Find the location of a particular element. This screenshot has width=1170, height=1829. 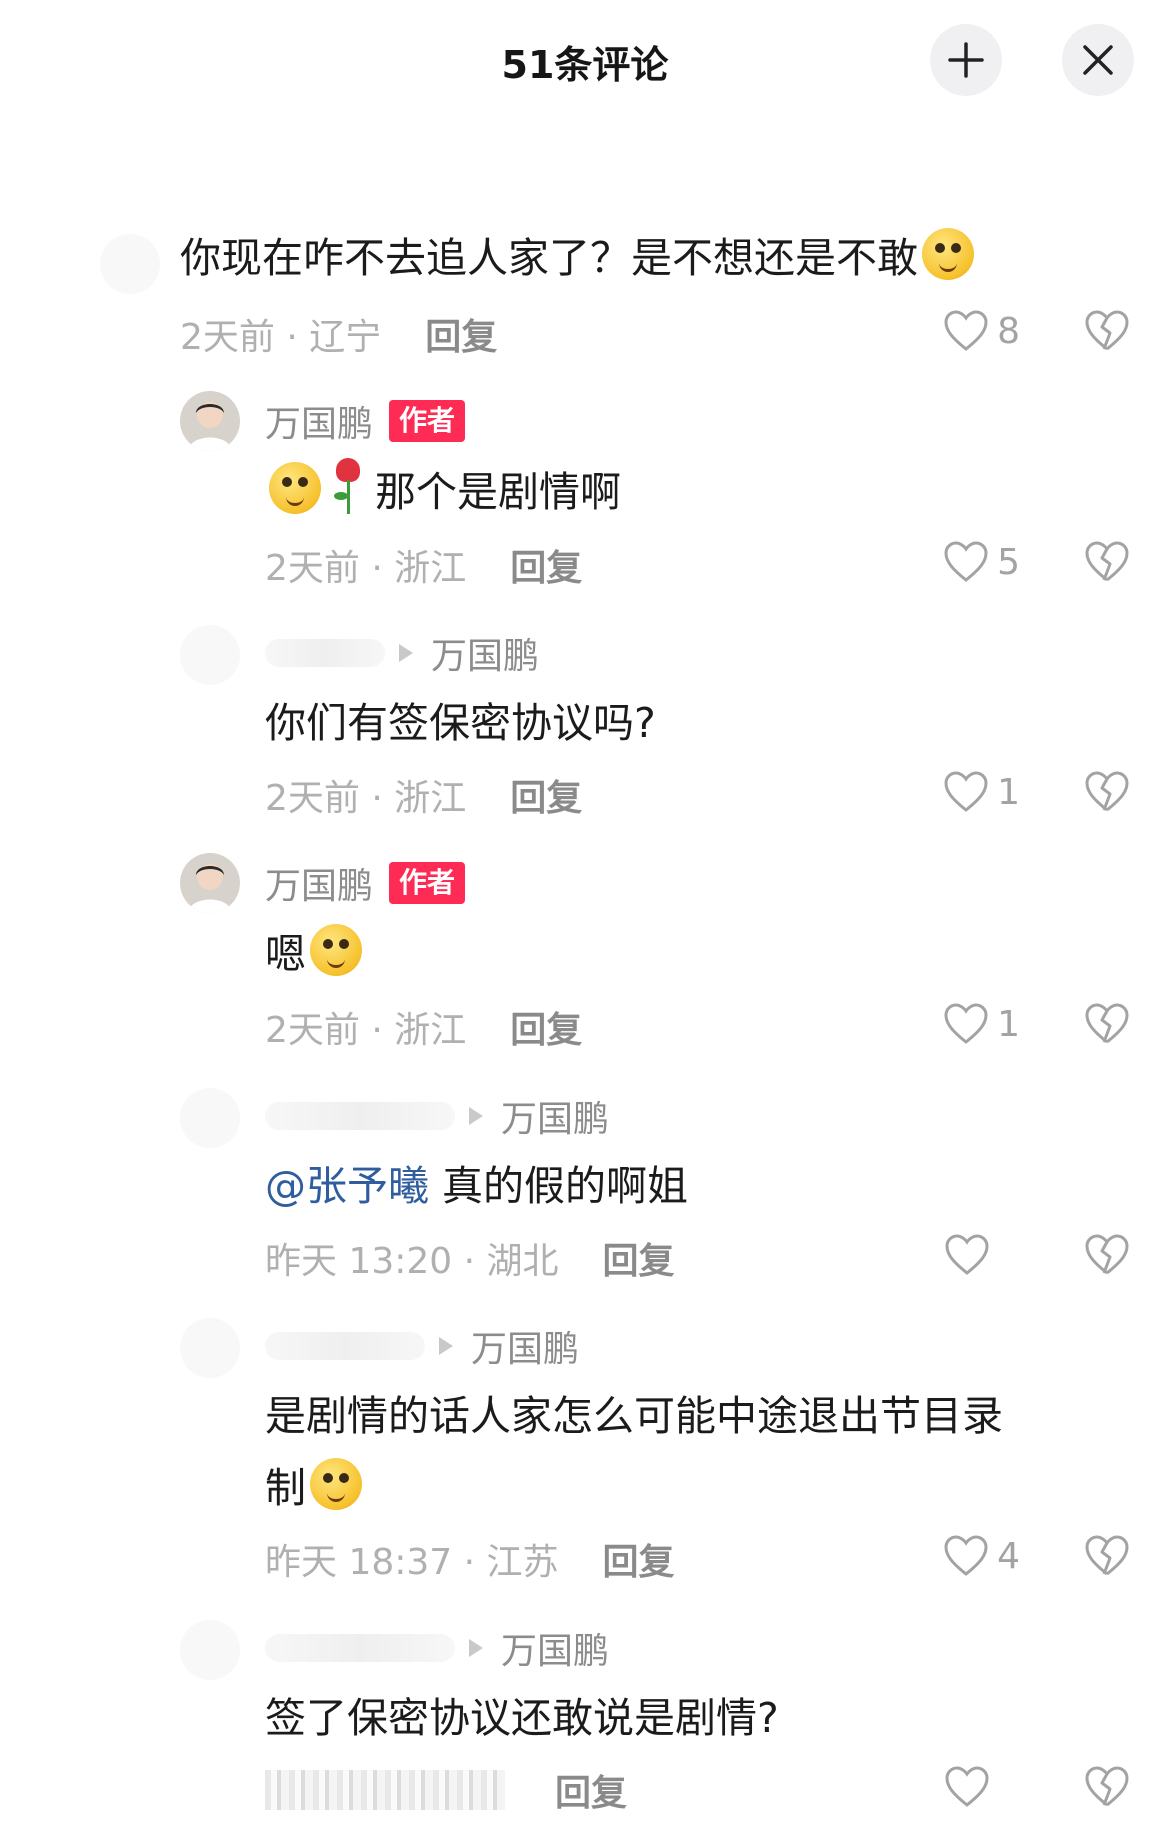

comment-item: 万国鹏 签了保密协议还敢说是剧情? 回复 is located at coordinates (585, 1724).